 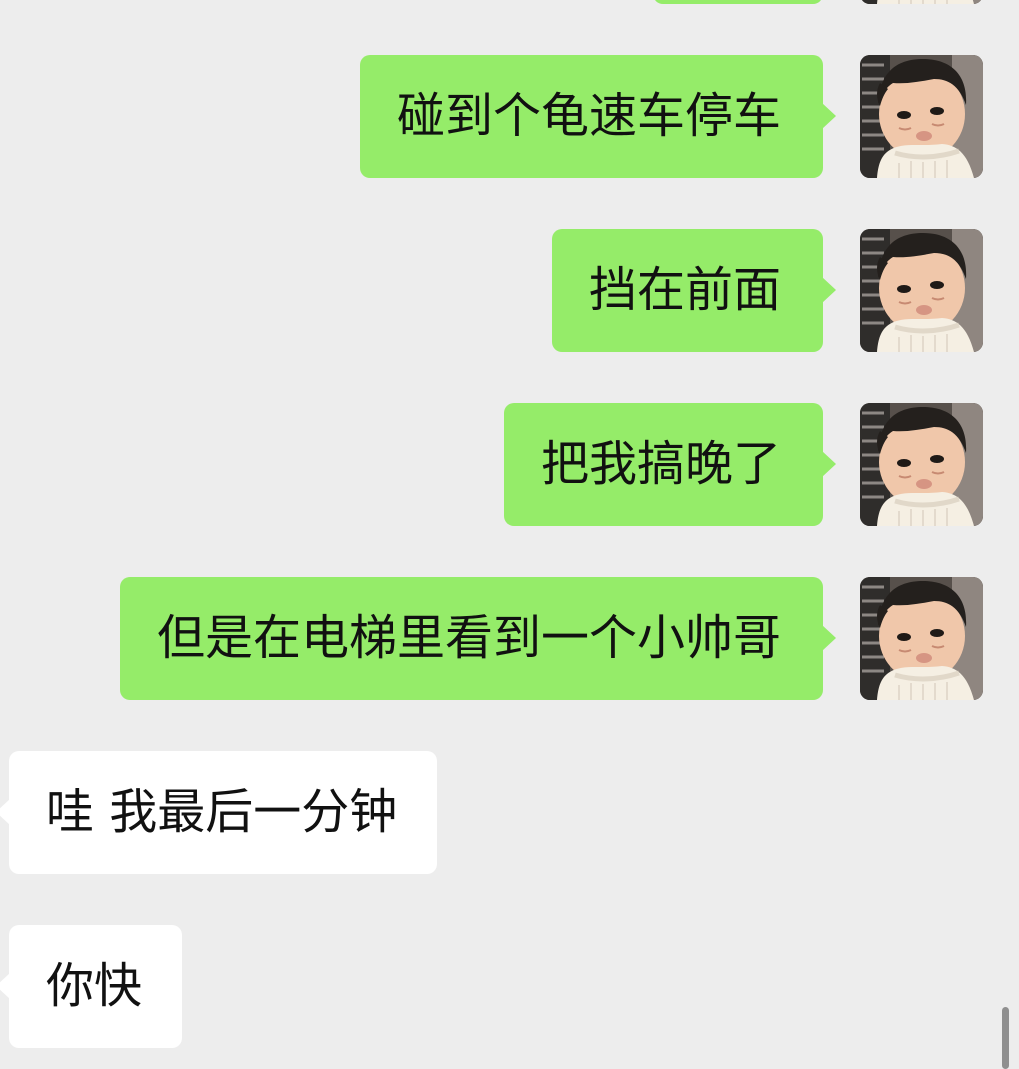 What do you see at coordinates (468, 638) in the screenshot?
I see `message-text: 但是在电梯里看到一个小帅哥` at bounding box center [468, 638].